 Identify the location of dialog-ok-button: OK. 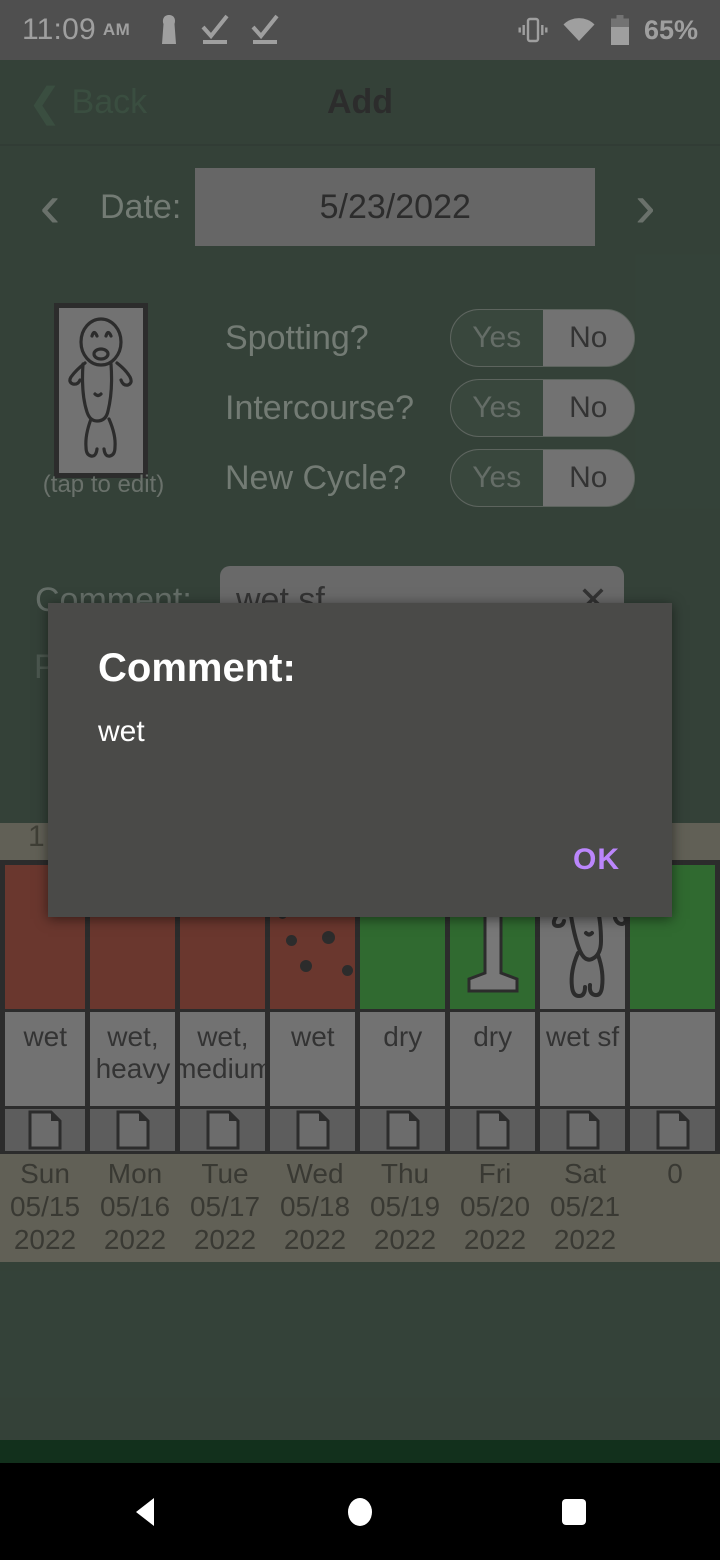
(596, 860).